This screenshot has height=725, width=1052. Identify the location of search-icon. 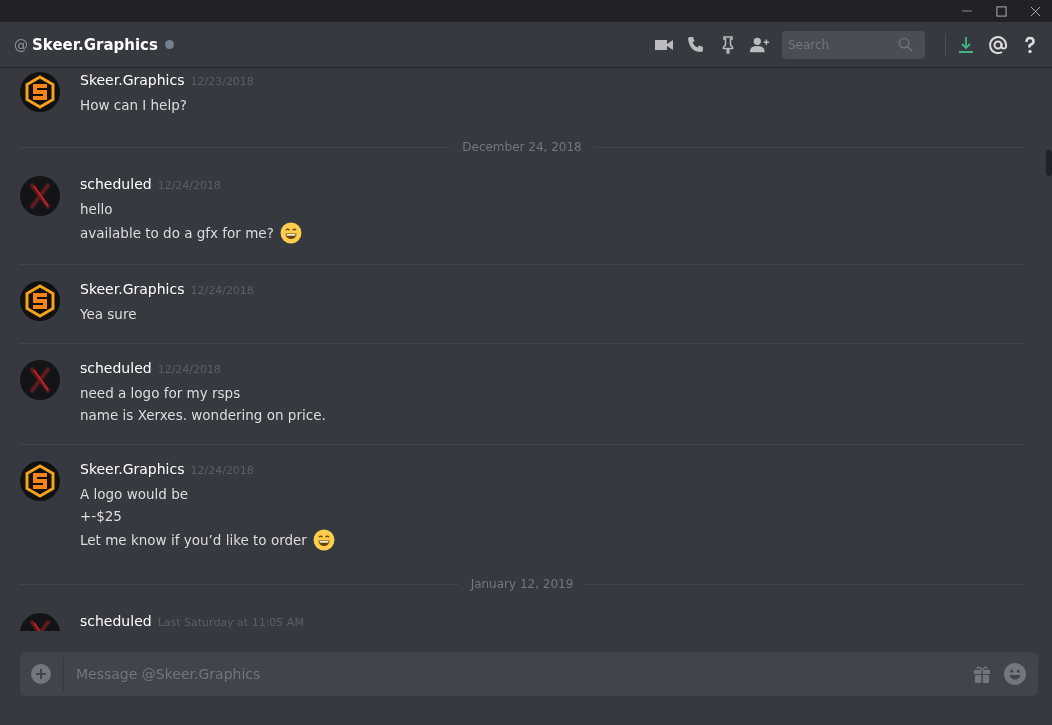
(905, 44).